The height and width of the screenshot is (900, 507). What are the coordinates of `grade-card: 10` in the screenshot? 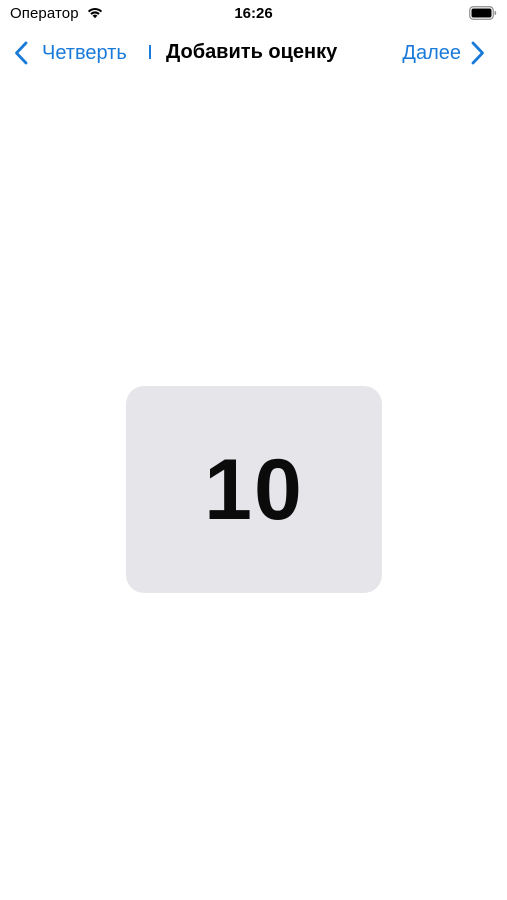 It's located at (254, 489).